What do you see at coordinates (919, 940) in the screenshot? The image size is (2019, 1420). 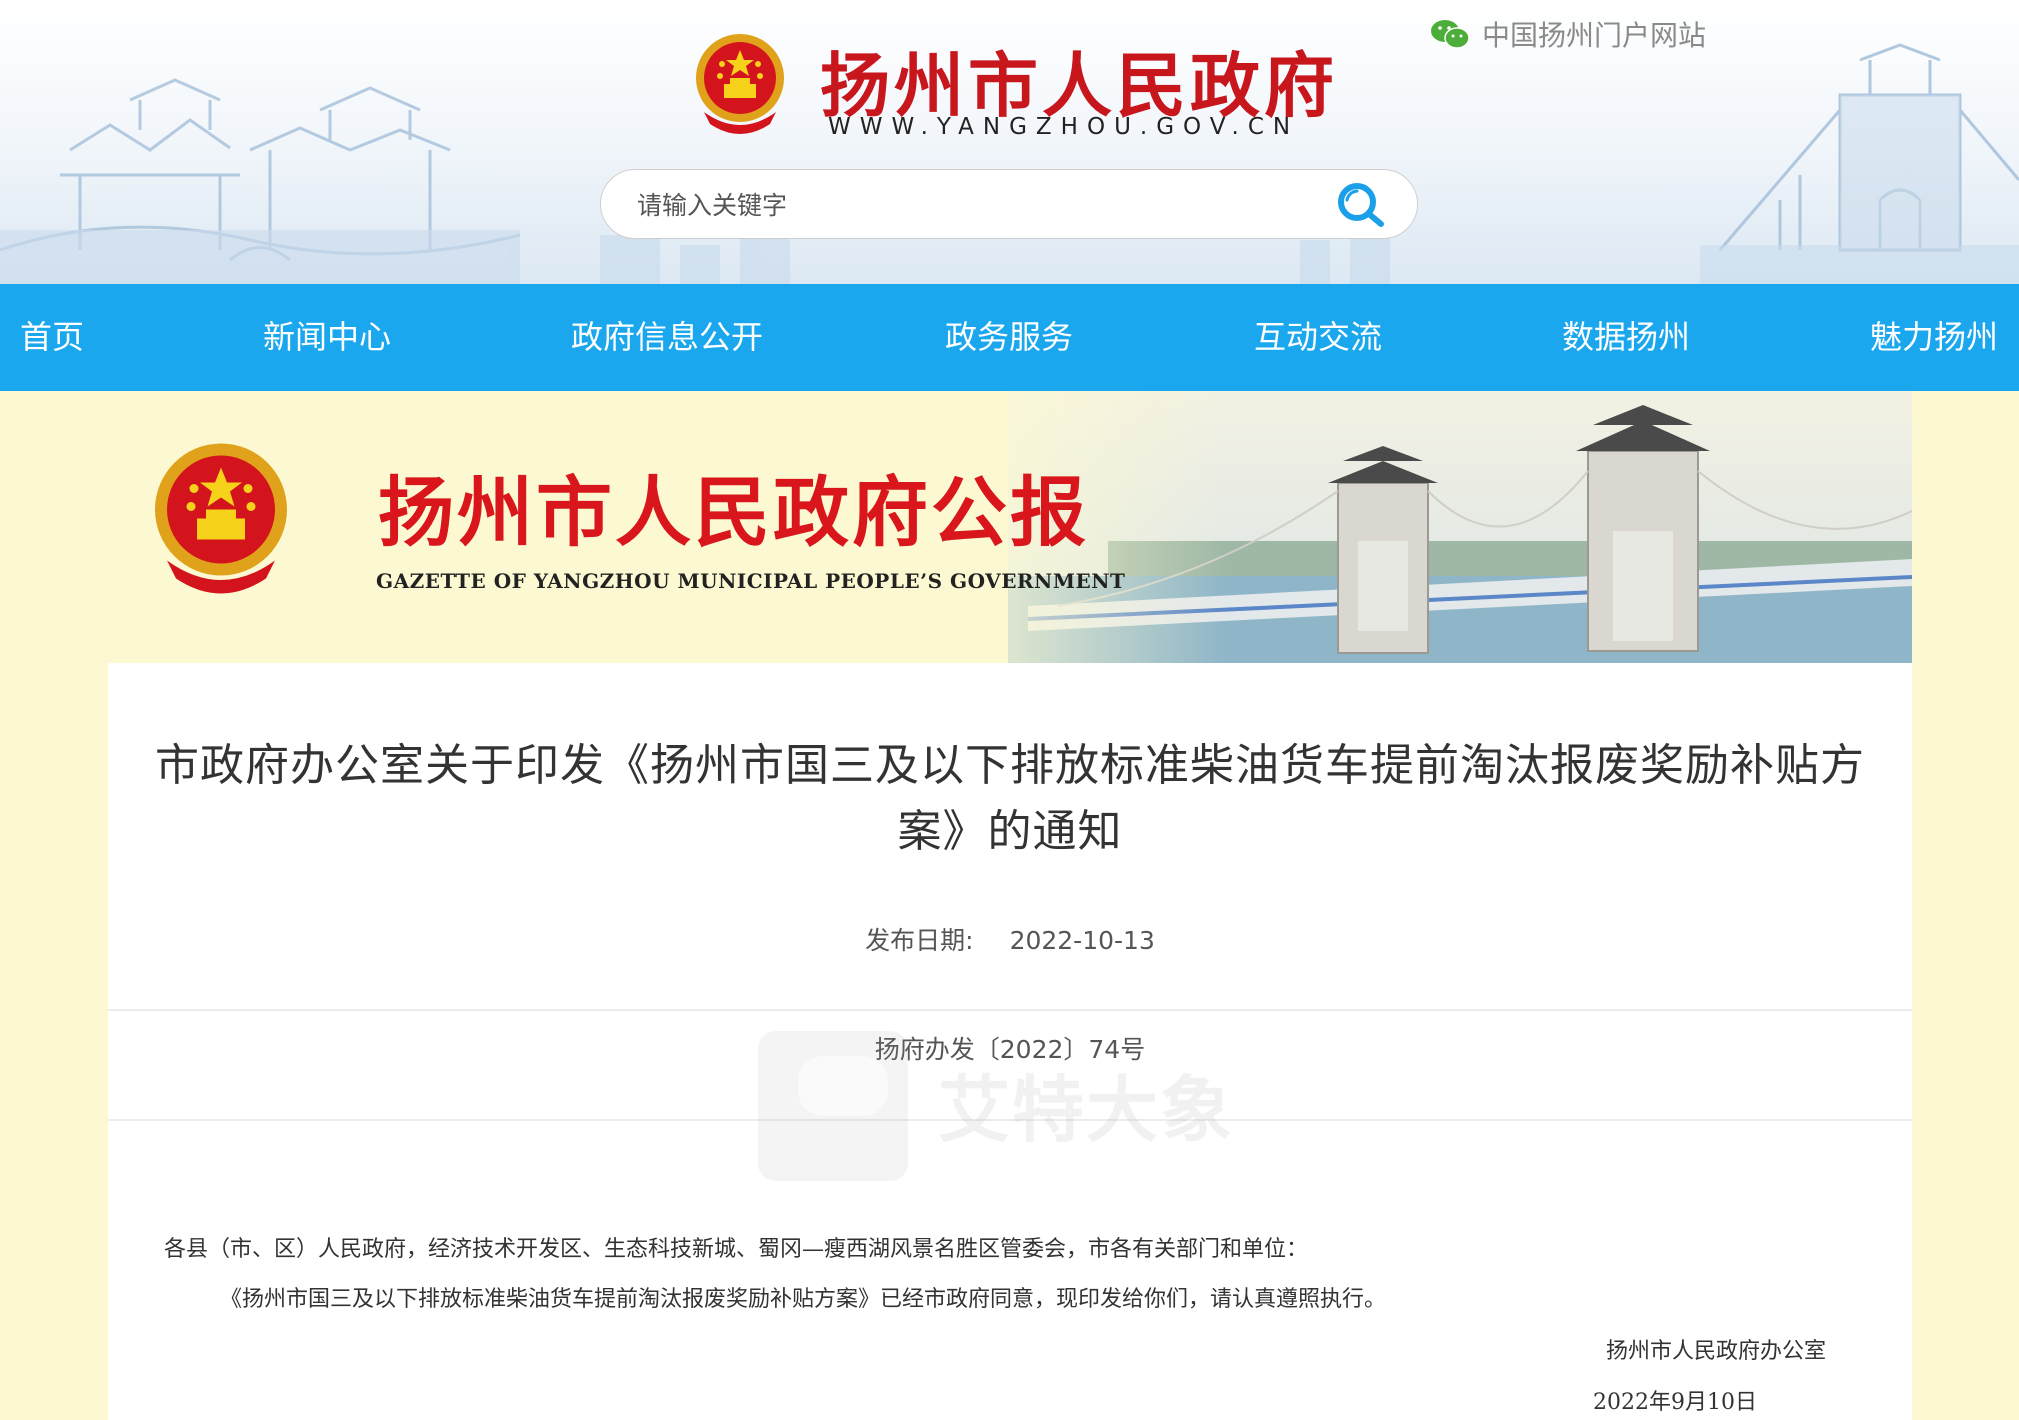 I see `publish-date-label: 发布日期:` at bounding box center [919, 940].